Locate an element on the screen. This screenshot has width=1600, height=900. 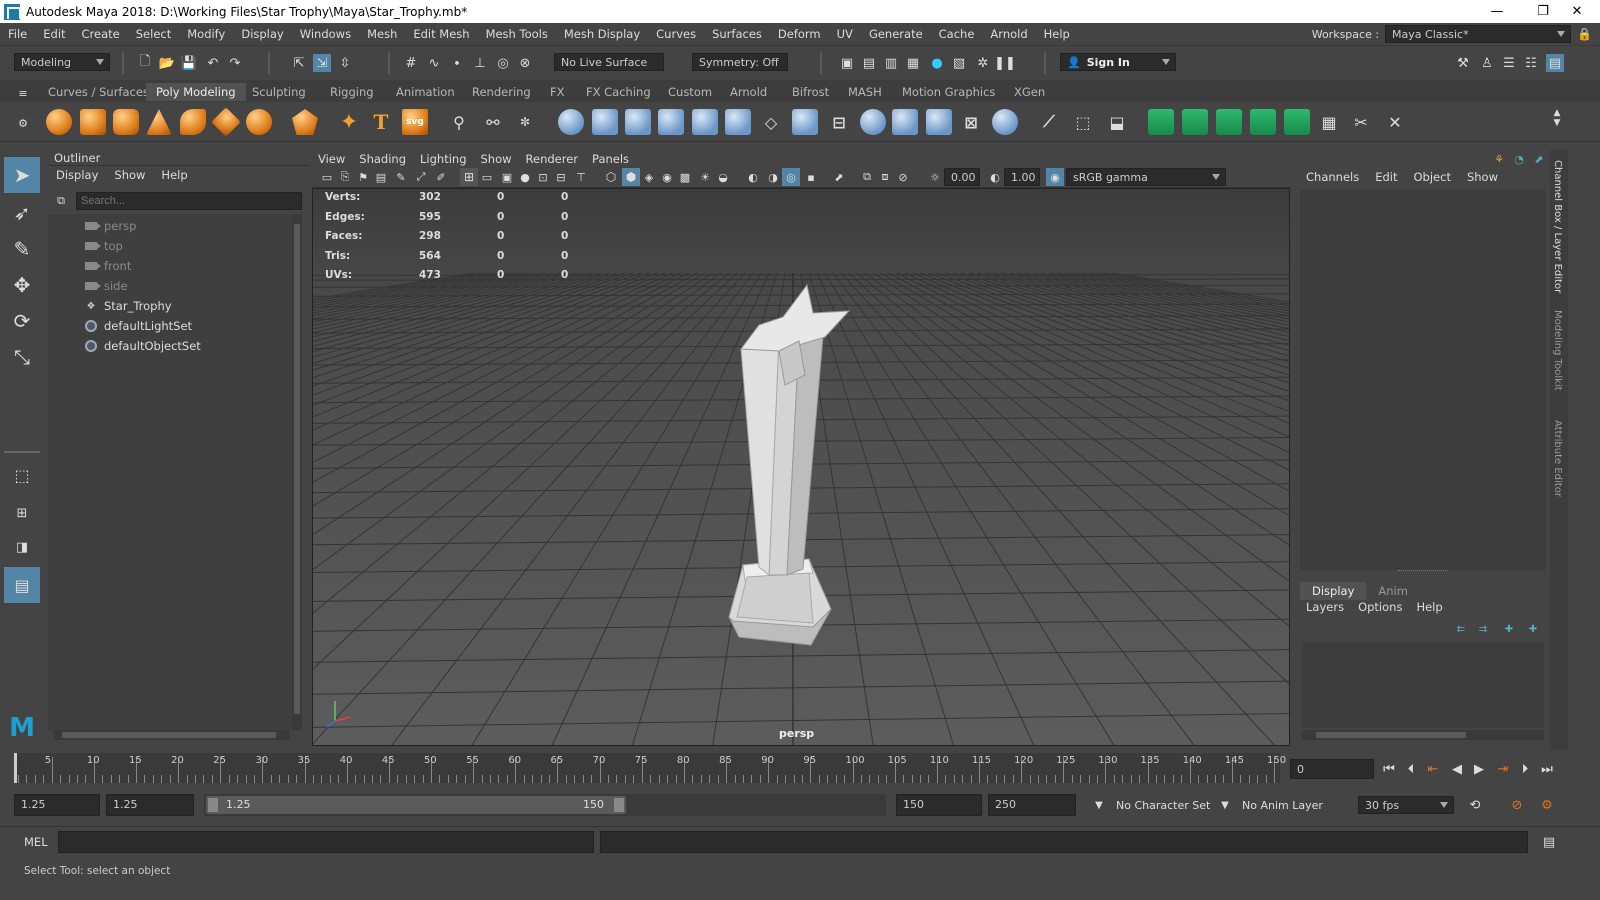
textured-icon: ◉ is located at coordinates (667, 177).